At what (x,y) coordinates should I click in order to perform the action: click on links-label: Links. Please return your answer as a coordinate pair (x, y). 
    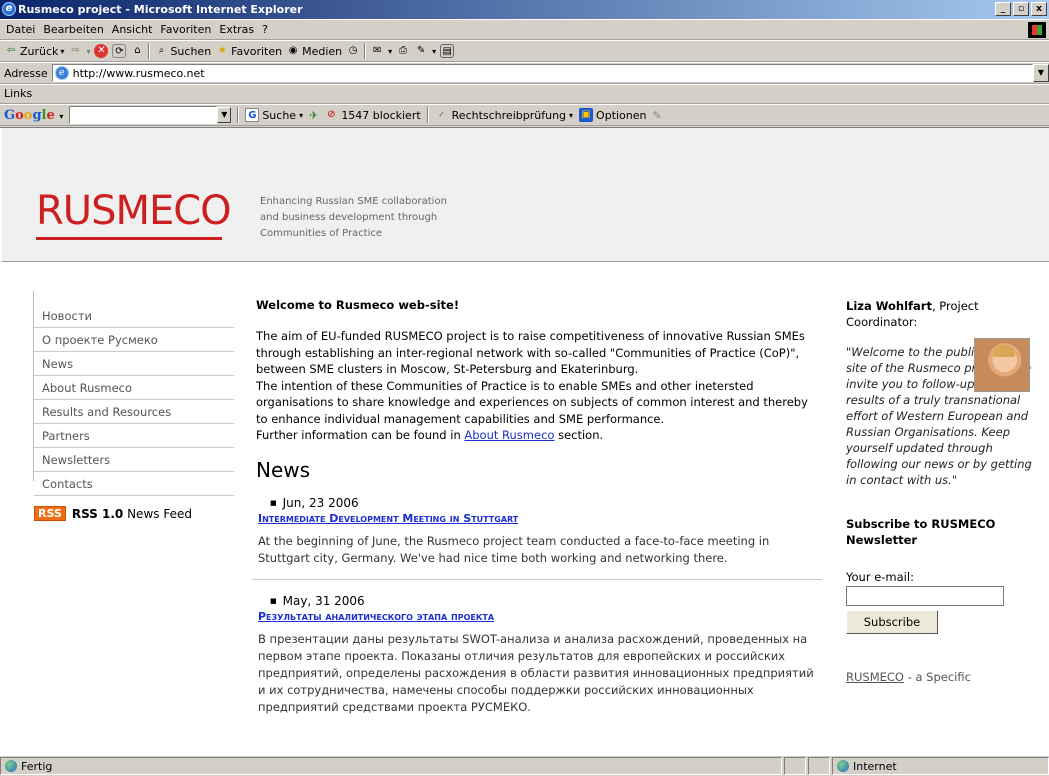
    Looking at the image, I should click on (18, 93).